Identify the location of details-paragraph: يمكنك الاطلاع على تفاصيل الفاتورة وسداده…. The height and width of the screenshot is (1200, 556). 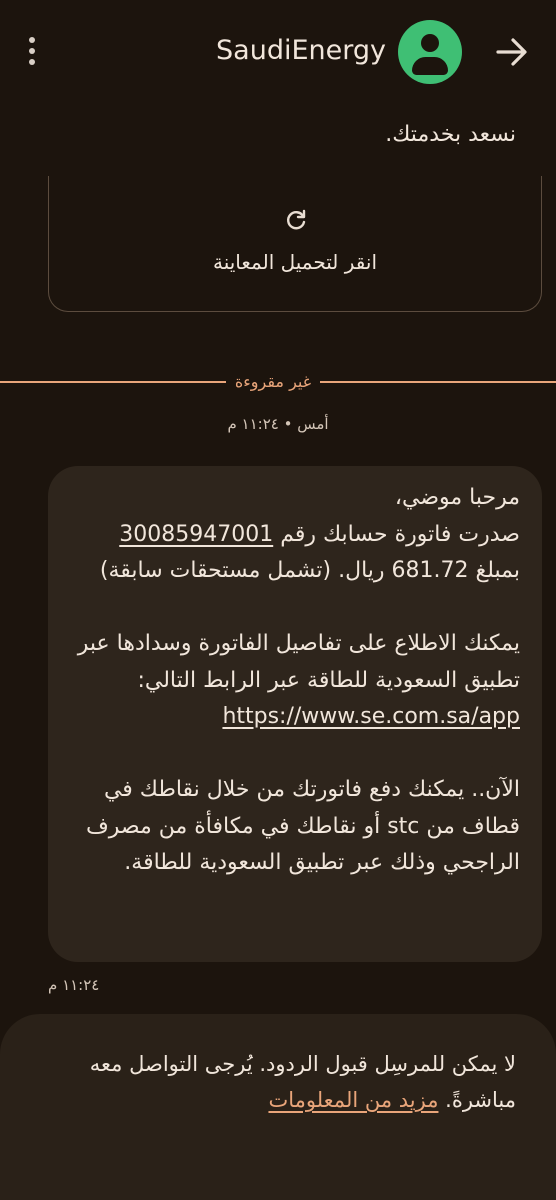
(298, 662).